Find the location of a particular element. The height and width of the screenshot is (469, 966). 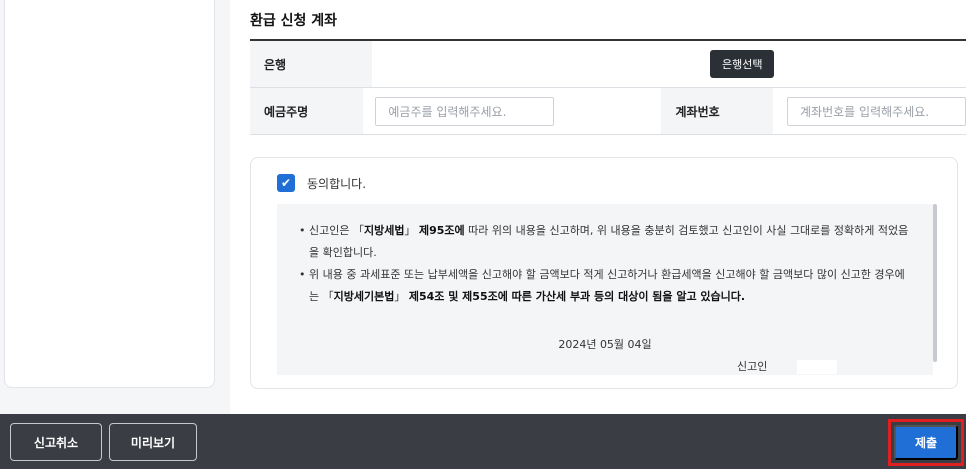

check-icon: ✔ is located at coordinates (286, 183).